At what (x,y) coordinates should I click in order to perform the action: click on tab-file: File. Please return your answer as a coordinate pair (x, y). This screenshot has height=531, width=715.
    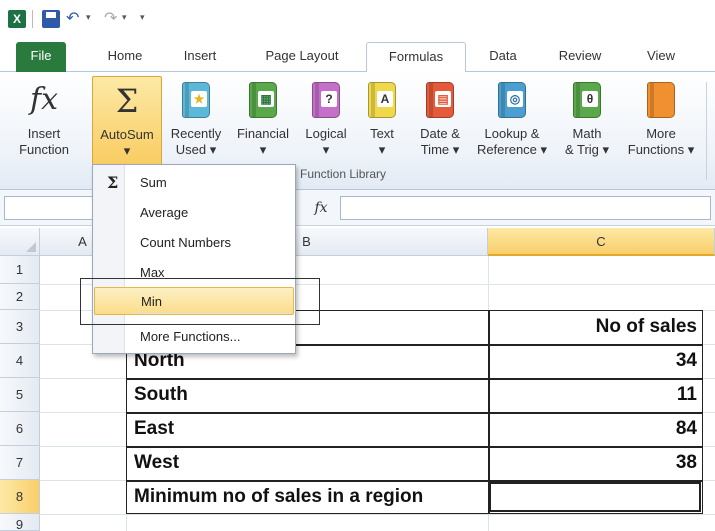
    Looking at the image, I should click on (41, 57).